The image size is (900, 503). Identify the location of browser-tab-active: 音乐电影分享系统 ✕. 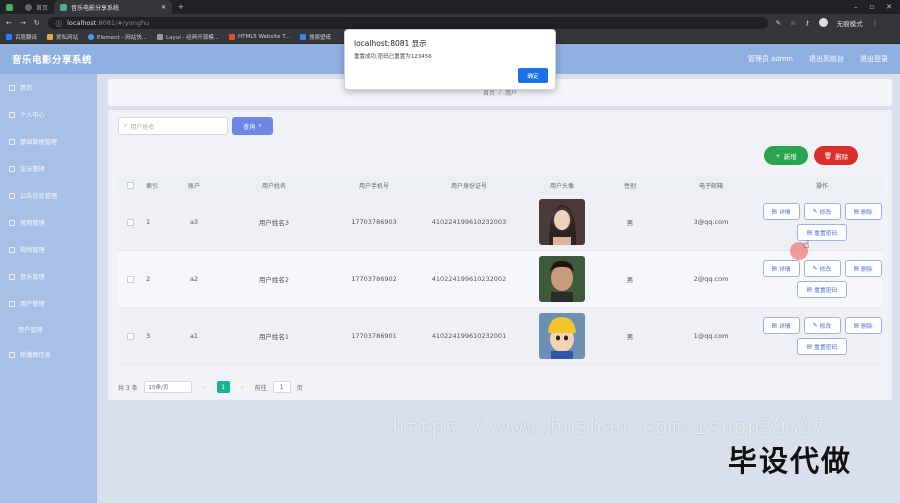
(113, 7).